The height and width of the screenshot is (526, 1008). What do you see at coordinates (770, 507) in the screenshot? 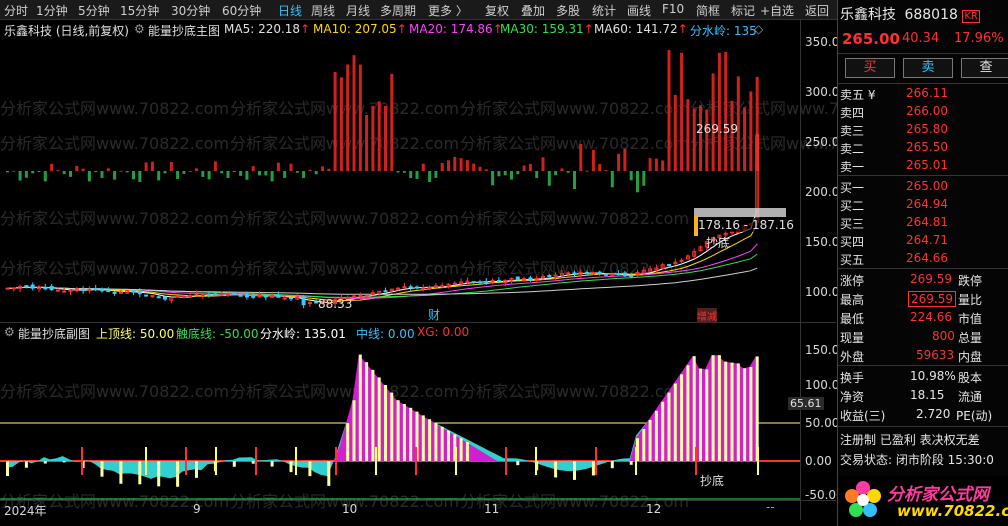
I see `zoom-icon: --` at bounding box center [770, 507].